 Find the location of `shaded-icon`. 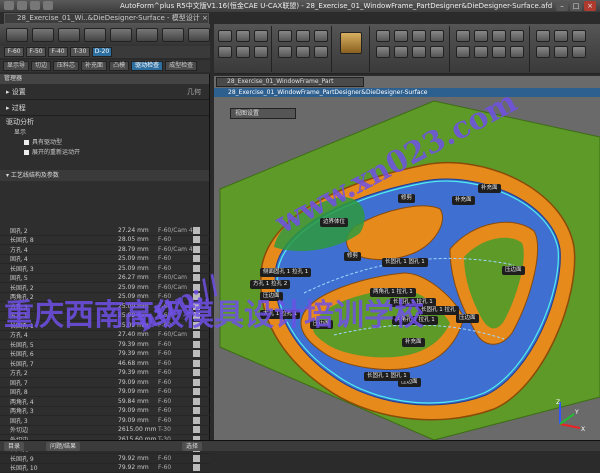

shaded-icon is located at coordinates (383, 36).